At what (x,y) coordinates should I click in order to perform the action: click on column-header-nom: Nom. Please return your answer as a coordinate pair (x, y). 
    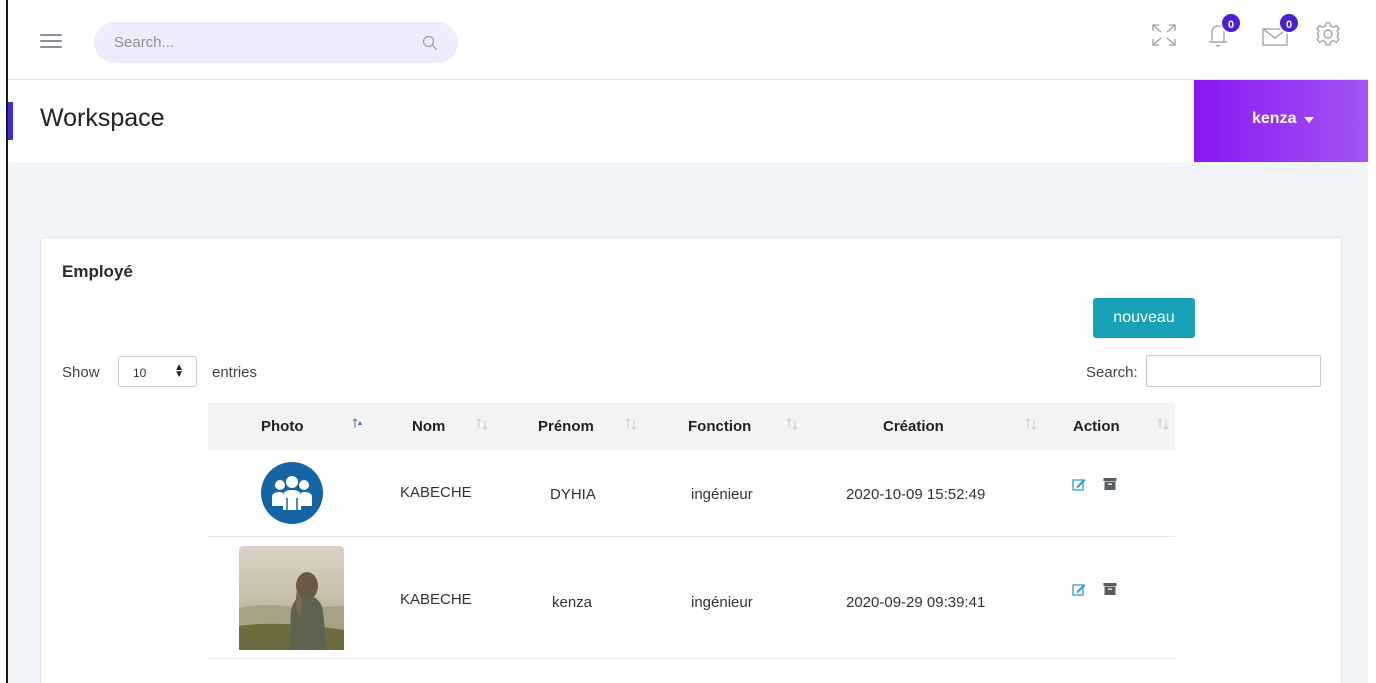
    Looking at the image, I should click on (429, 426).